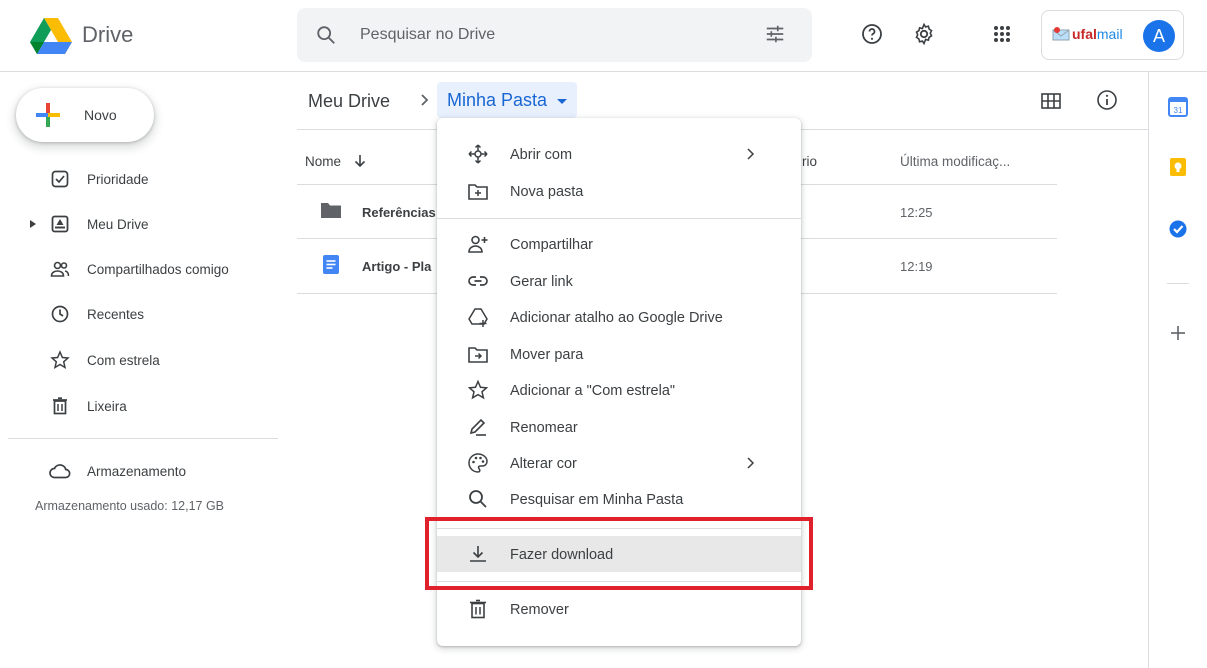 This screenshot has width=1207, height=668. I want to click on sidebar-item-compartilhados: Compartilhados comigo, so click(145, 270).